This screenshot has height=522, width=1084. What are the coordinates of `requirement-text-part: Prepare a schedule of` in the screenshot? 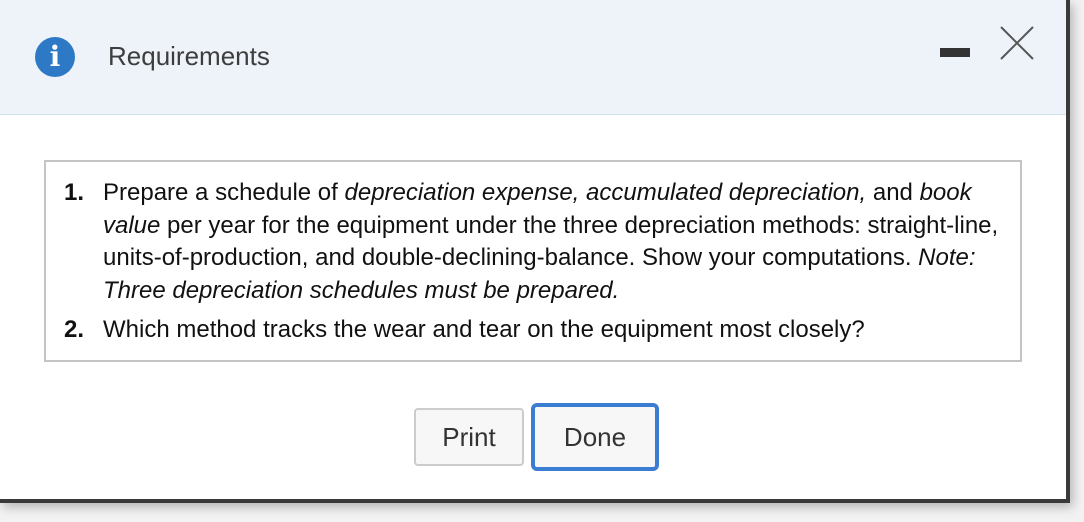 It's located at (224, 192).